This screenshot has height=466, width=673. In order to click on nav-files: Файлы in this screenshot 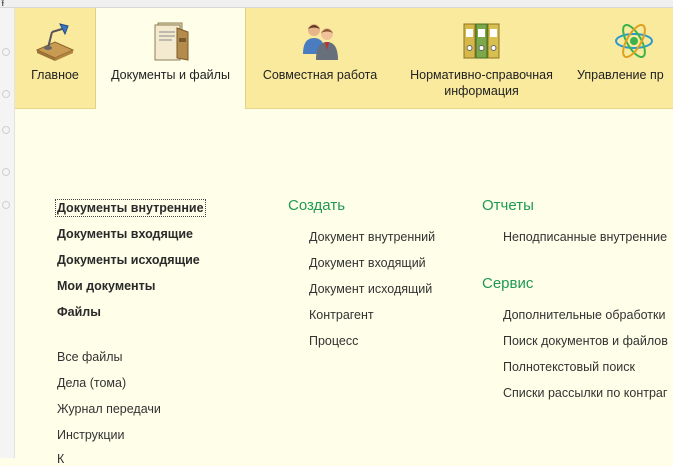, I will do `click(79, 312)`.